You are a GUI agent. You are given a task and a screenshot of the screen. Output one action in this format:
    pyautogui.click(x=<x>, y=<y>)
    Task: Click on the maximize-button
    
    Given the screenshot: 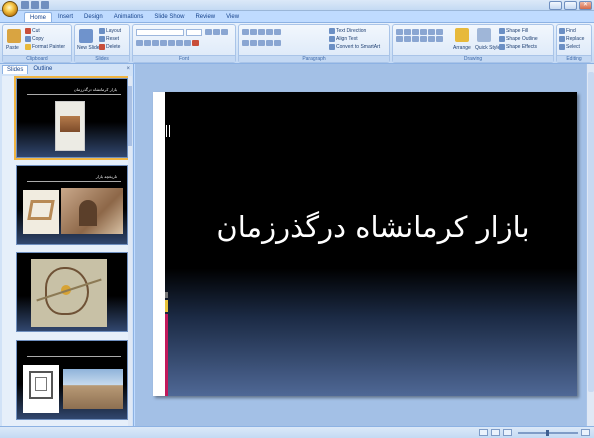 What is the action you would take?
    pyautogui.click(x=570, y=5)
    